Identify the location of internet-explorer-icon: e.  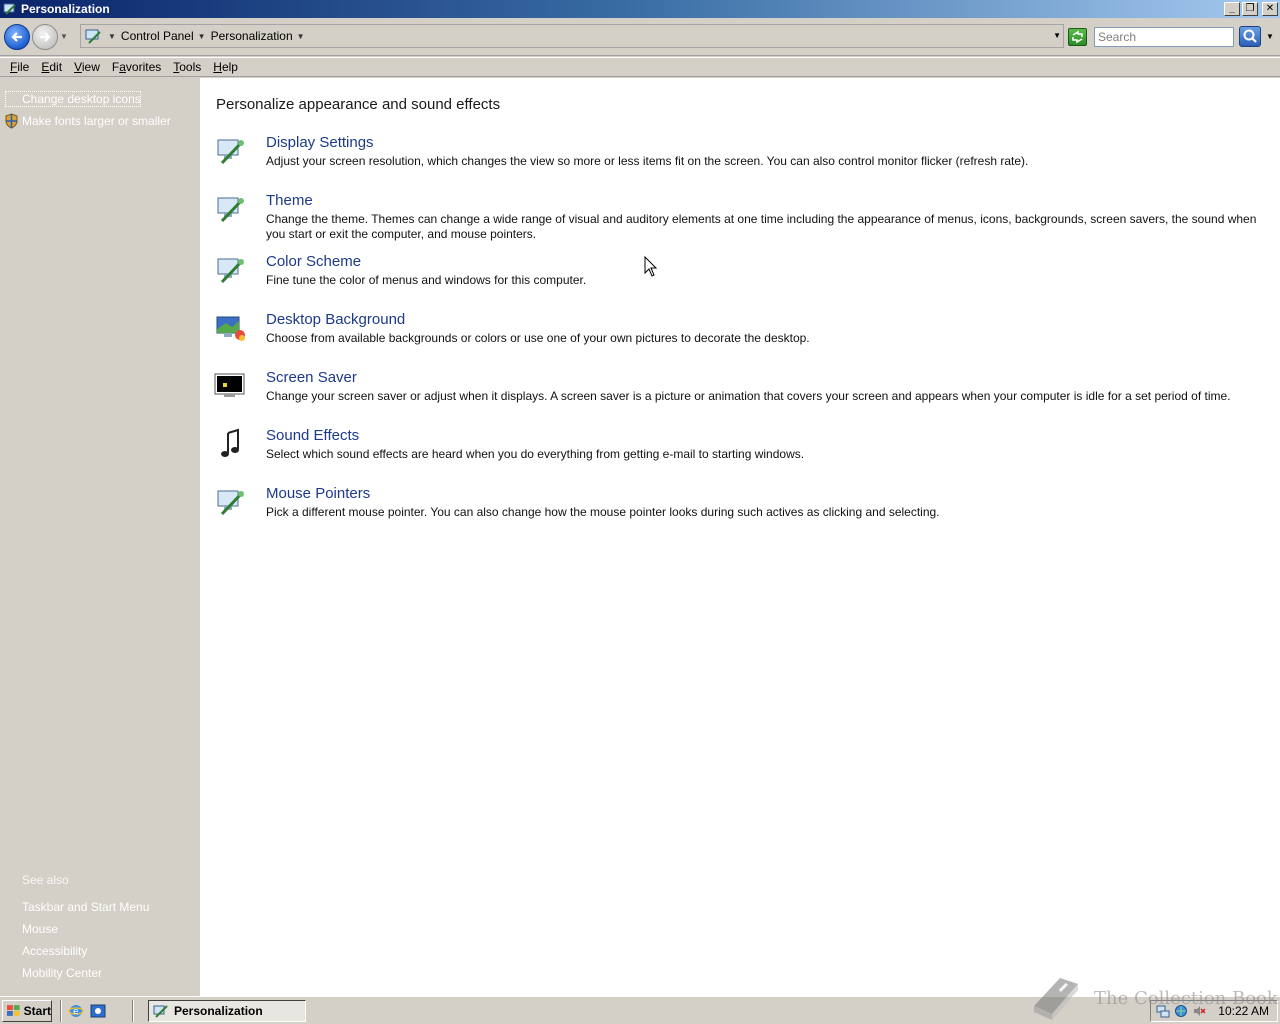
(76, 1011).